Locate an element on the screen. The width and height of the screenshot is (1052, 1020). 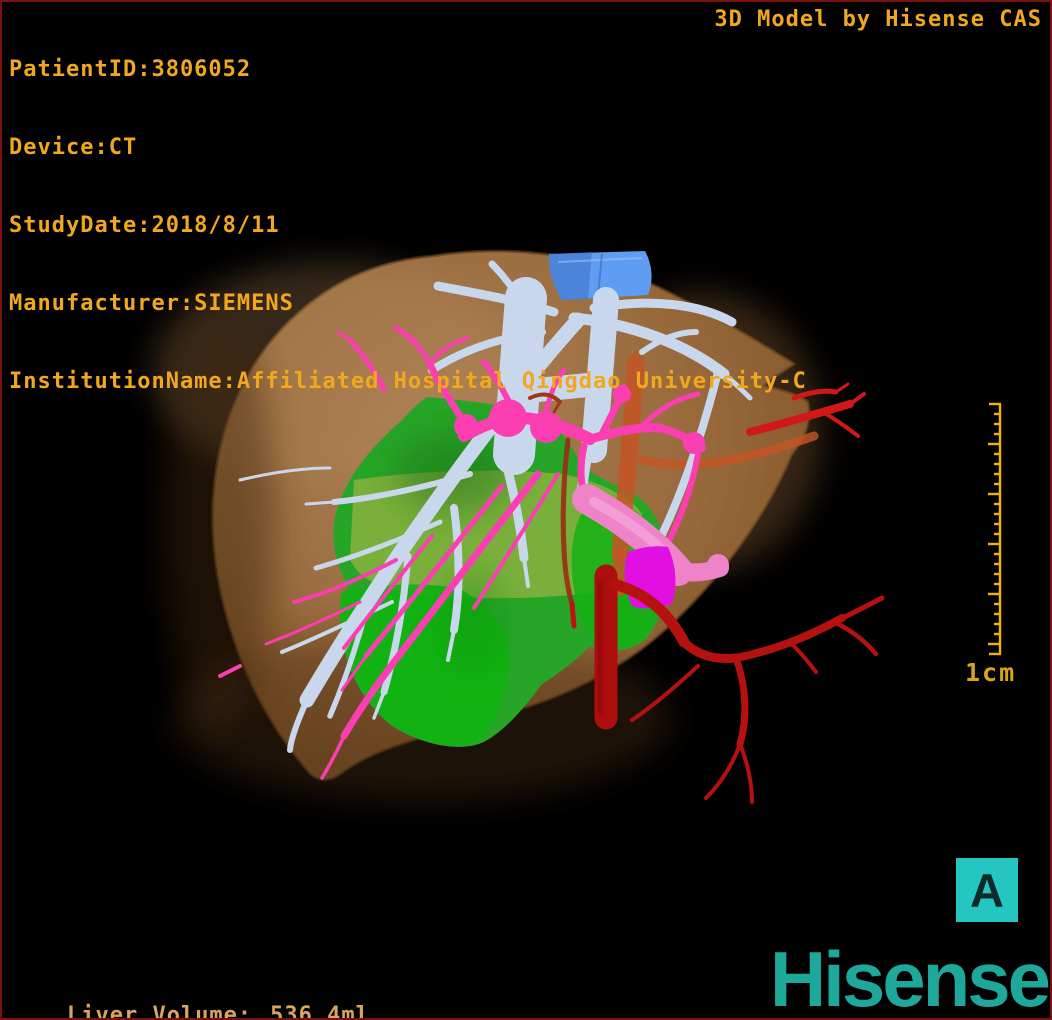
liver-volume-value: 536.4ml is located at coordinates (320, 1011).